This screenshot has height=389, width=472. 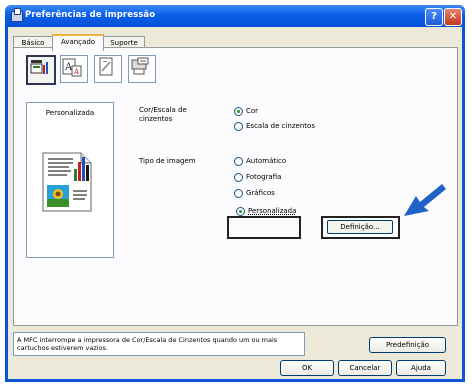 What do you see at coordinates (434, 17) in the screenshot?
I see `help-title-button: ?` at bounding box center [434, 17].